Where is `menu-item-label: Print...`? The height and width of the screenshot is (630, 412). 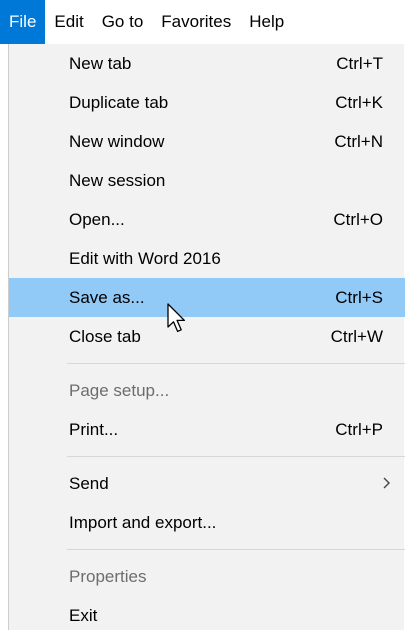 menu-item-label: Print... is located at coordinates (94, 429).